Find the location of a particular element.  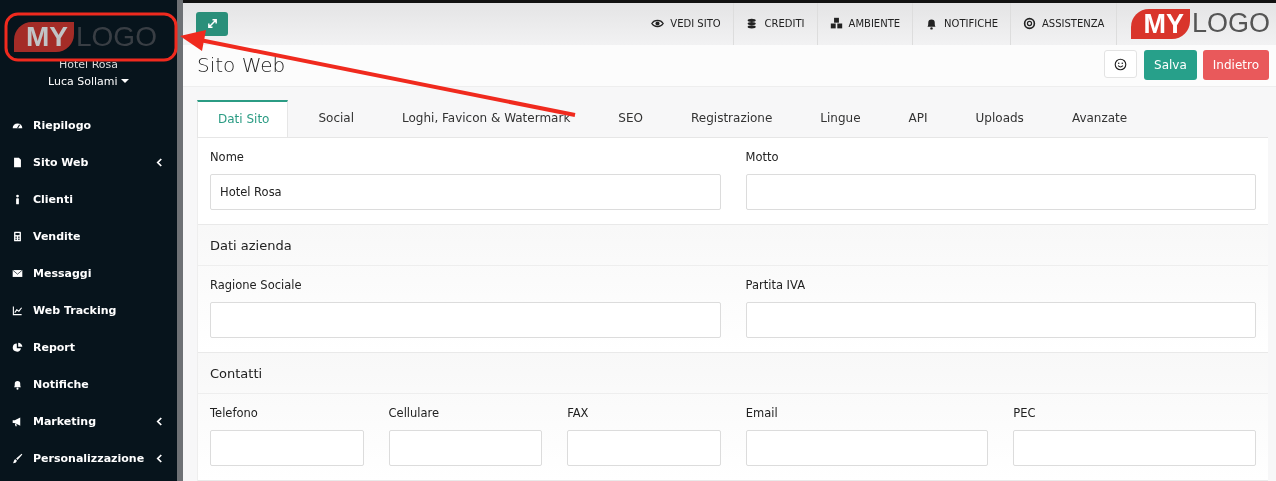

sidebar-item: Sito Web is located at coordinates (88, 162).